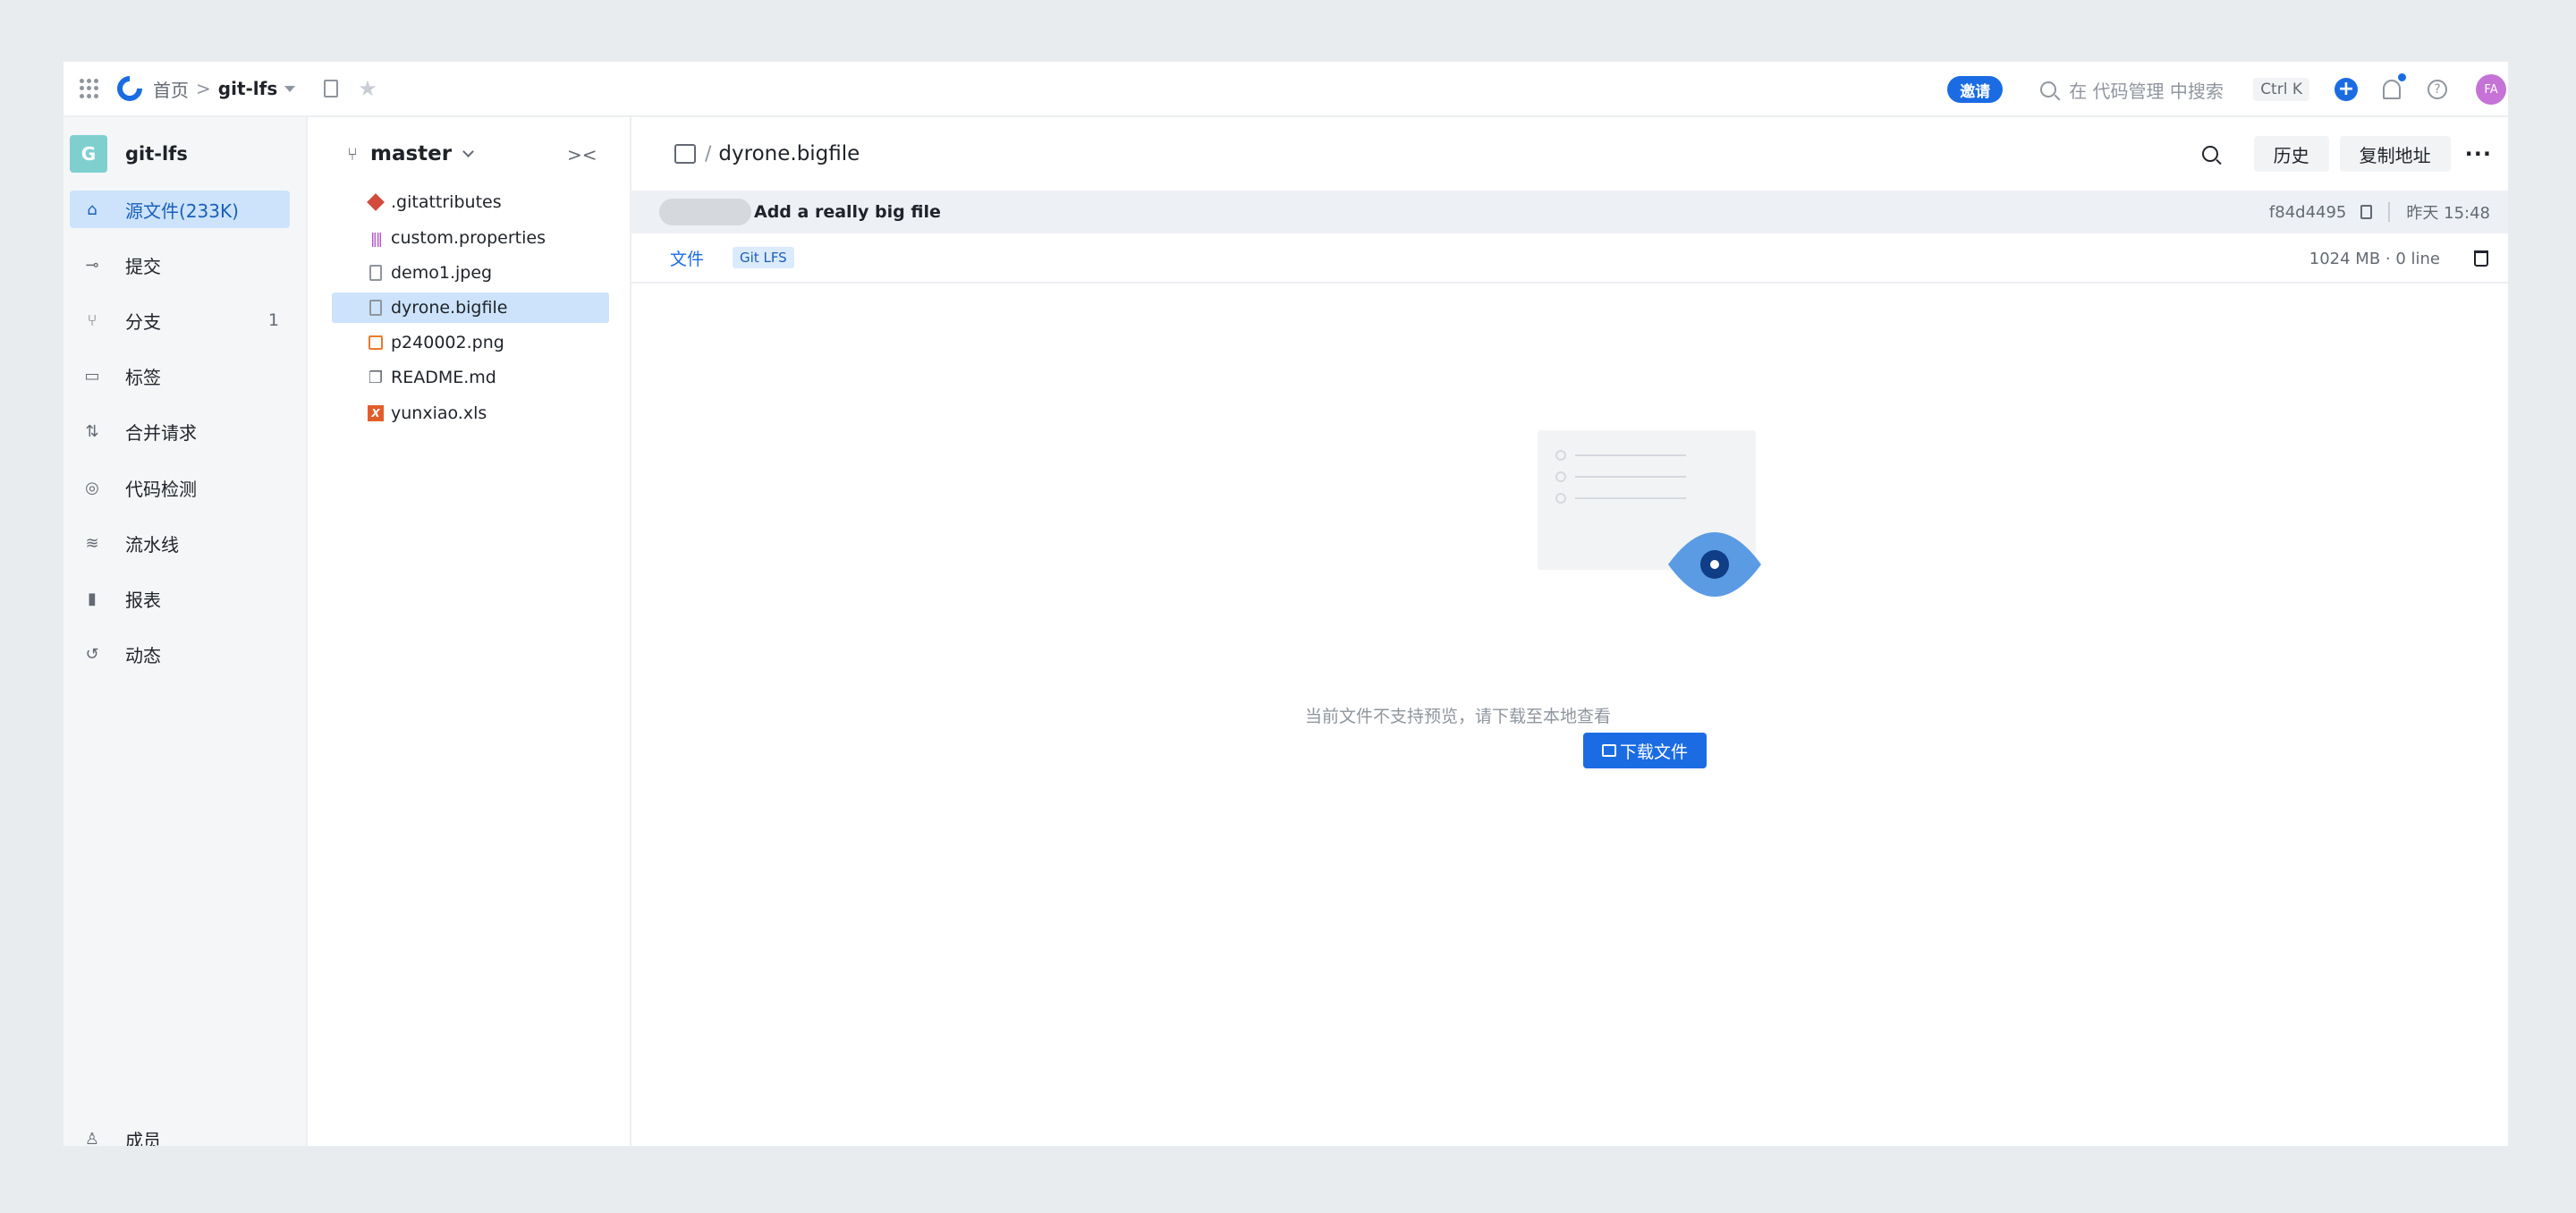 This screenshot has width=2576, height=1213. I want to click on nav-item-members: ♙ 成员, so click(115, 1136).